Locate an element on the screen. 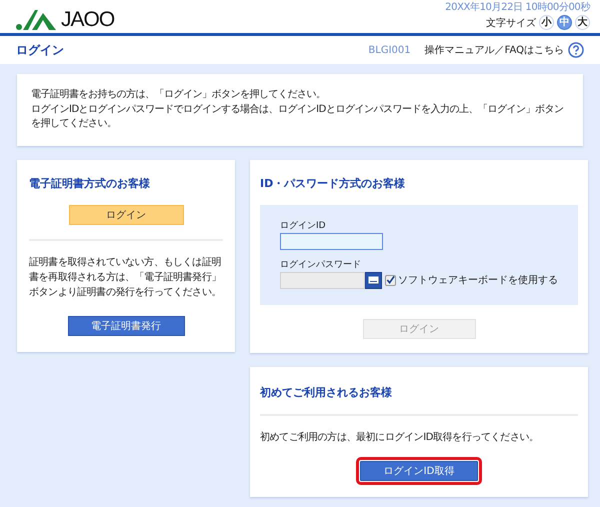  password-field is located at coordinates (322, 280).